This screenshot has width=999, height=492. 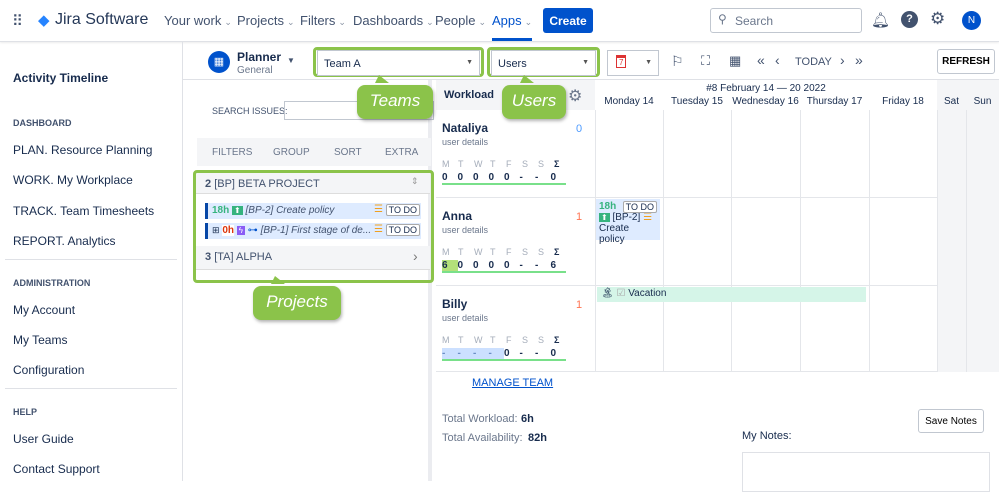 I want to click on vacation-event: 🏝︎ ☑ Vacation, so click(x=731, y=294).